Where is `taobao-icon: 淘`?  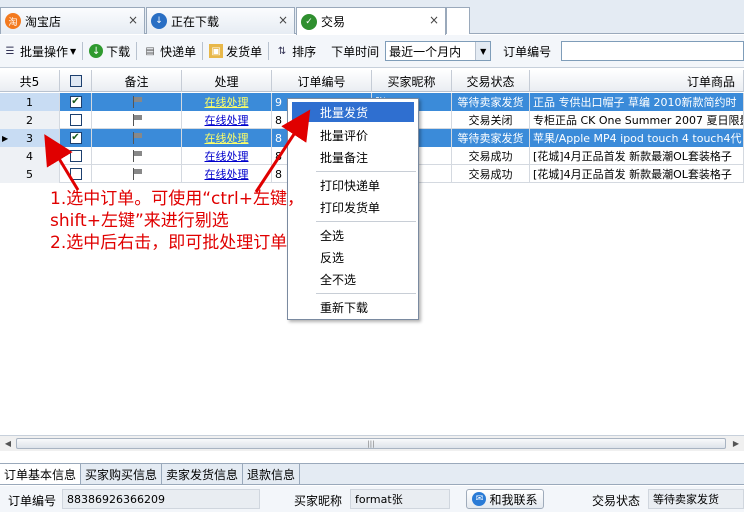
taobao-icon: 淘 is located at coordinates (13, 21).